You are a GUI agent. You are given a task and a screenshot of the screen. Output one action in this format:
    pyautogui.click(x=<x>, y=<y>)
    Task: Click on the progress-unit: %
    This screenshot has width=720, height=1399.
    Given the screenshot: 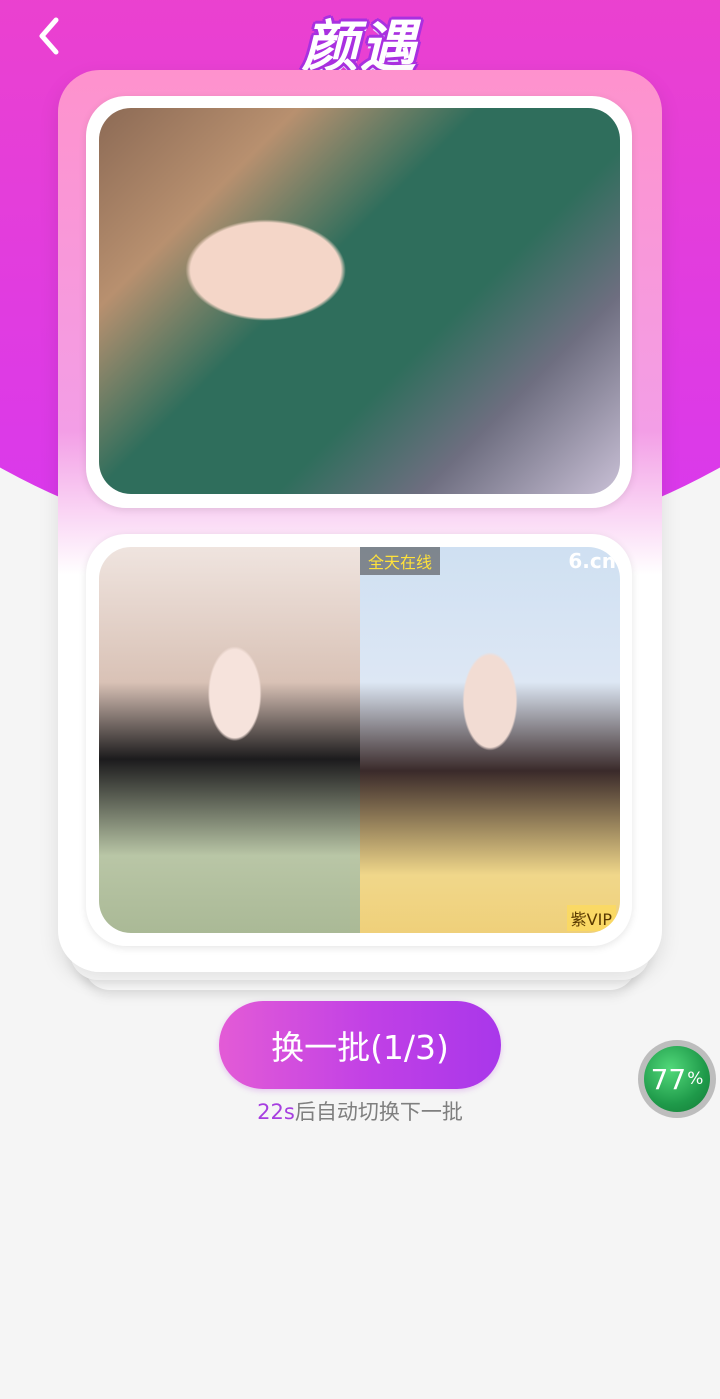 What is the action you would take?
    pyautogui.click(x=695, y=1079)
    